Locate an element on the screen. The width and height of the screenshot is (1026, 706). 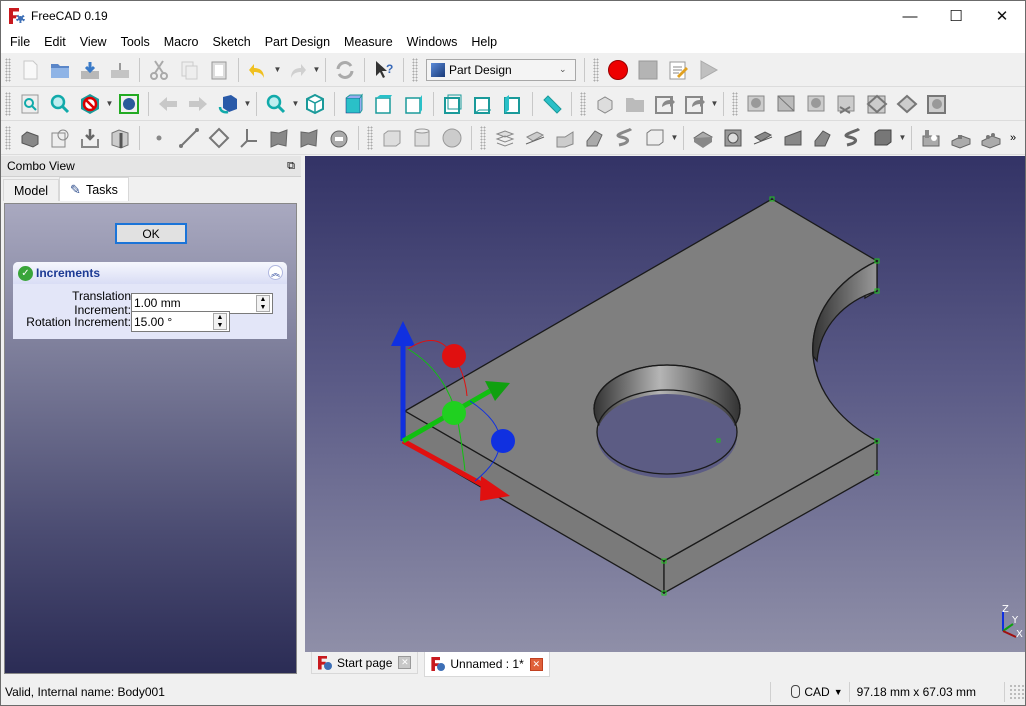
spin-up-icon: ▲ is located at coordinates (220, 318).